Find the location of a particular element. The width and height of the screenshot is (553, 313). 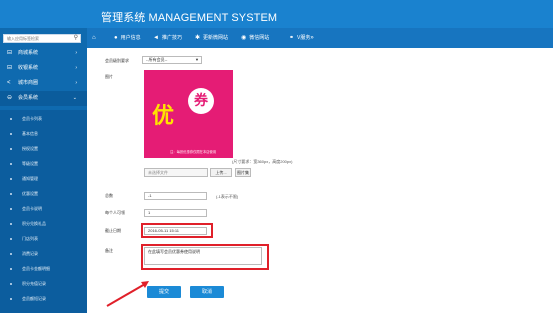

share-icon: < is located at coordinates (9, 83).